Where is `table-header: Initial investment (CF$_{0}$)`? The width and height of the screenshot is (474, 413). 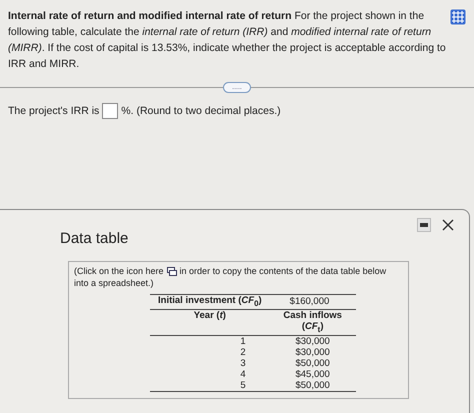
table-header: Initial investment (CF$_{0}$) is located at coordinates (210, 302).